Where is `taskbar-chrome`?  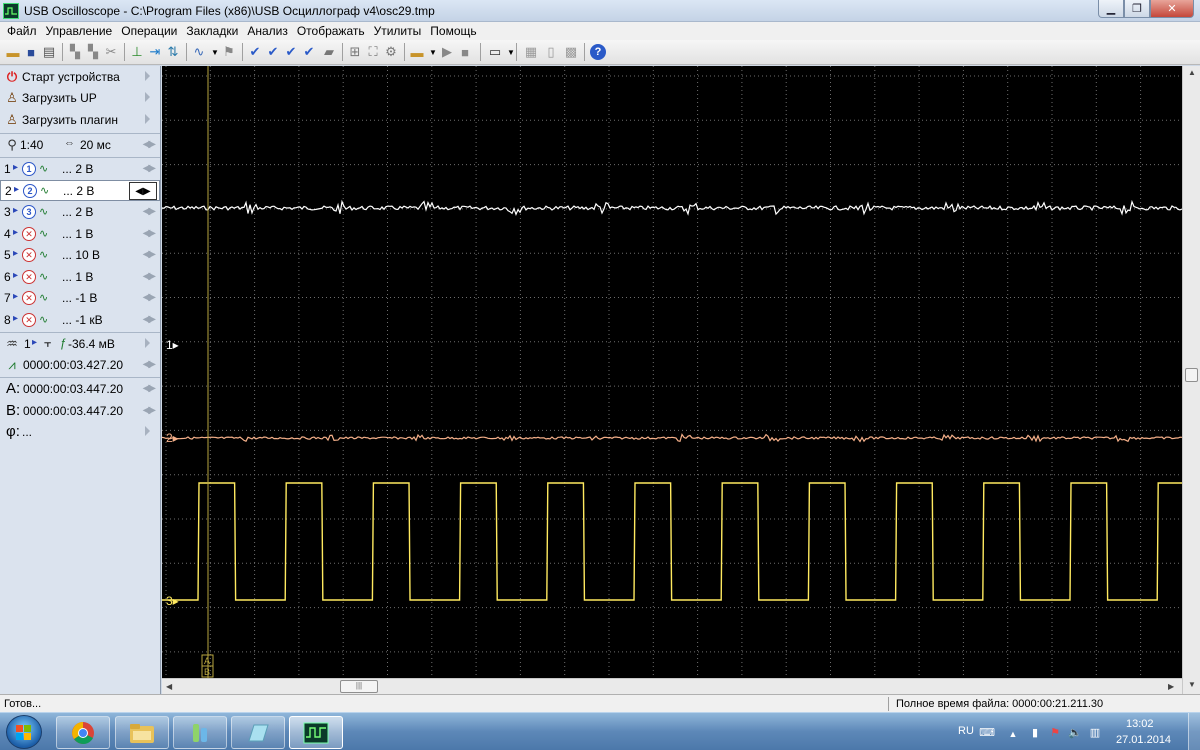
taskbar-chrome is located at coordinates (83, 732).